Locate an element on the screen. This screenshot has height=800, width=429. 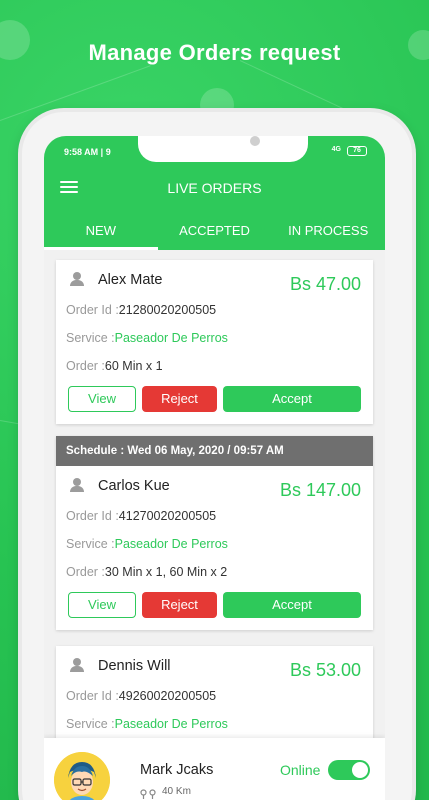
app-bar: LIVE ORDERS is located at coordinates (214, 188).